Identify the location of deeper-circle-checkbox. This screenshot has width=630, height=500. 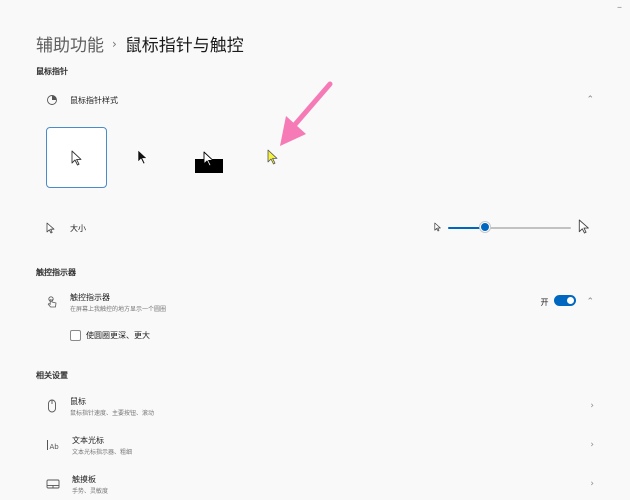
(75, 335).